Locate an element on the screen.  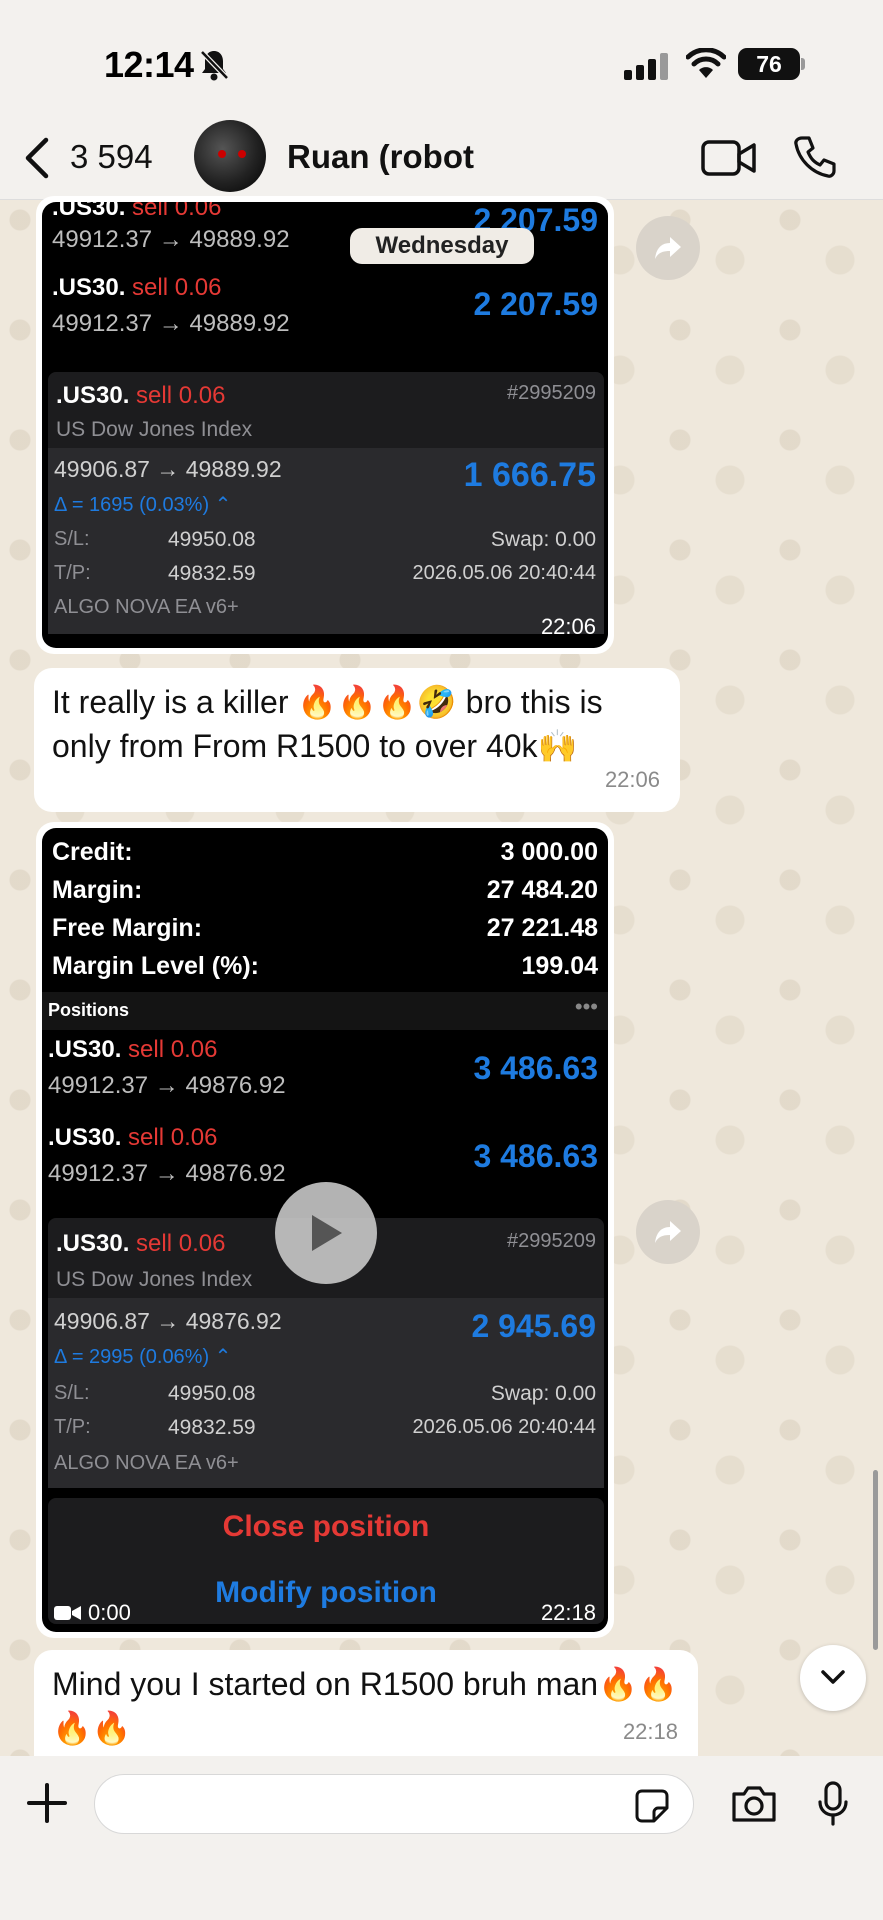
message-time: 22:18 is located at coordinates (568, 1612).